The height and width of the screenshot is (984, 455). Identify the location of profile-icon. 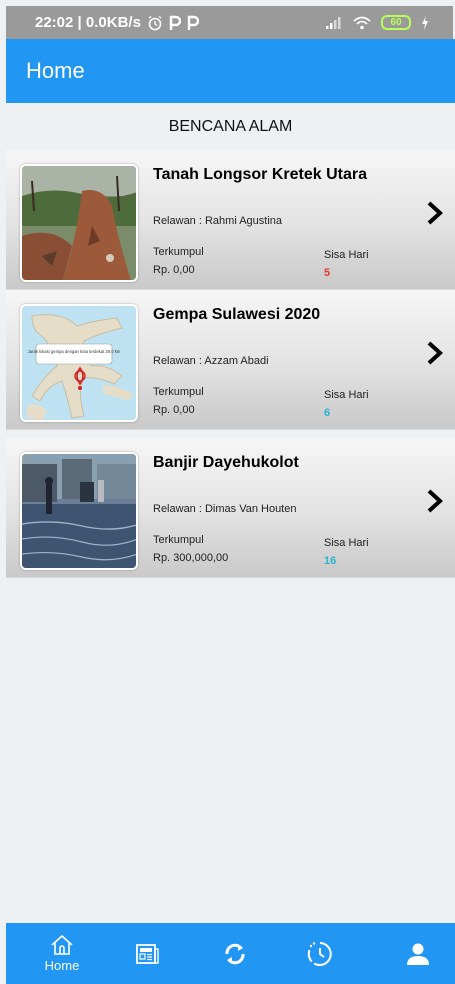
(418, 954).